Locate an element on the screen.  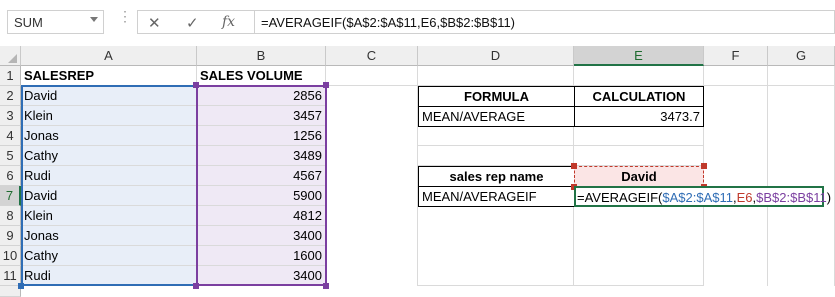
cell-e3: 3473.7 is located at coordinates (639, 116).